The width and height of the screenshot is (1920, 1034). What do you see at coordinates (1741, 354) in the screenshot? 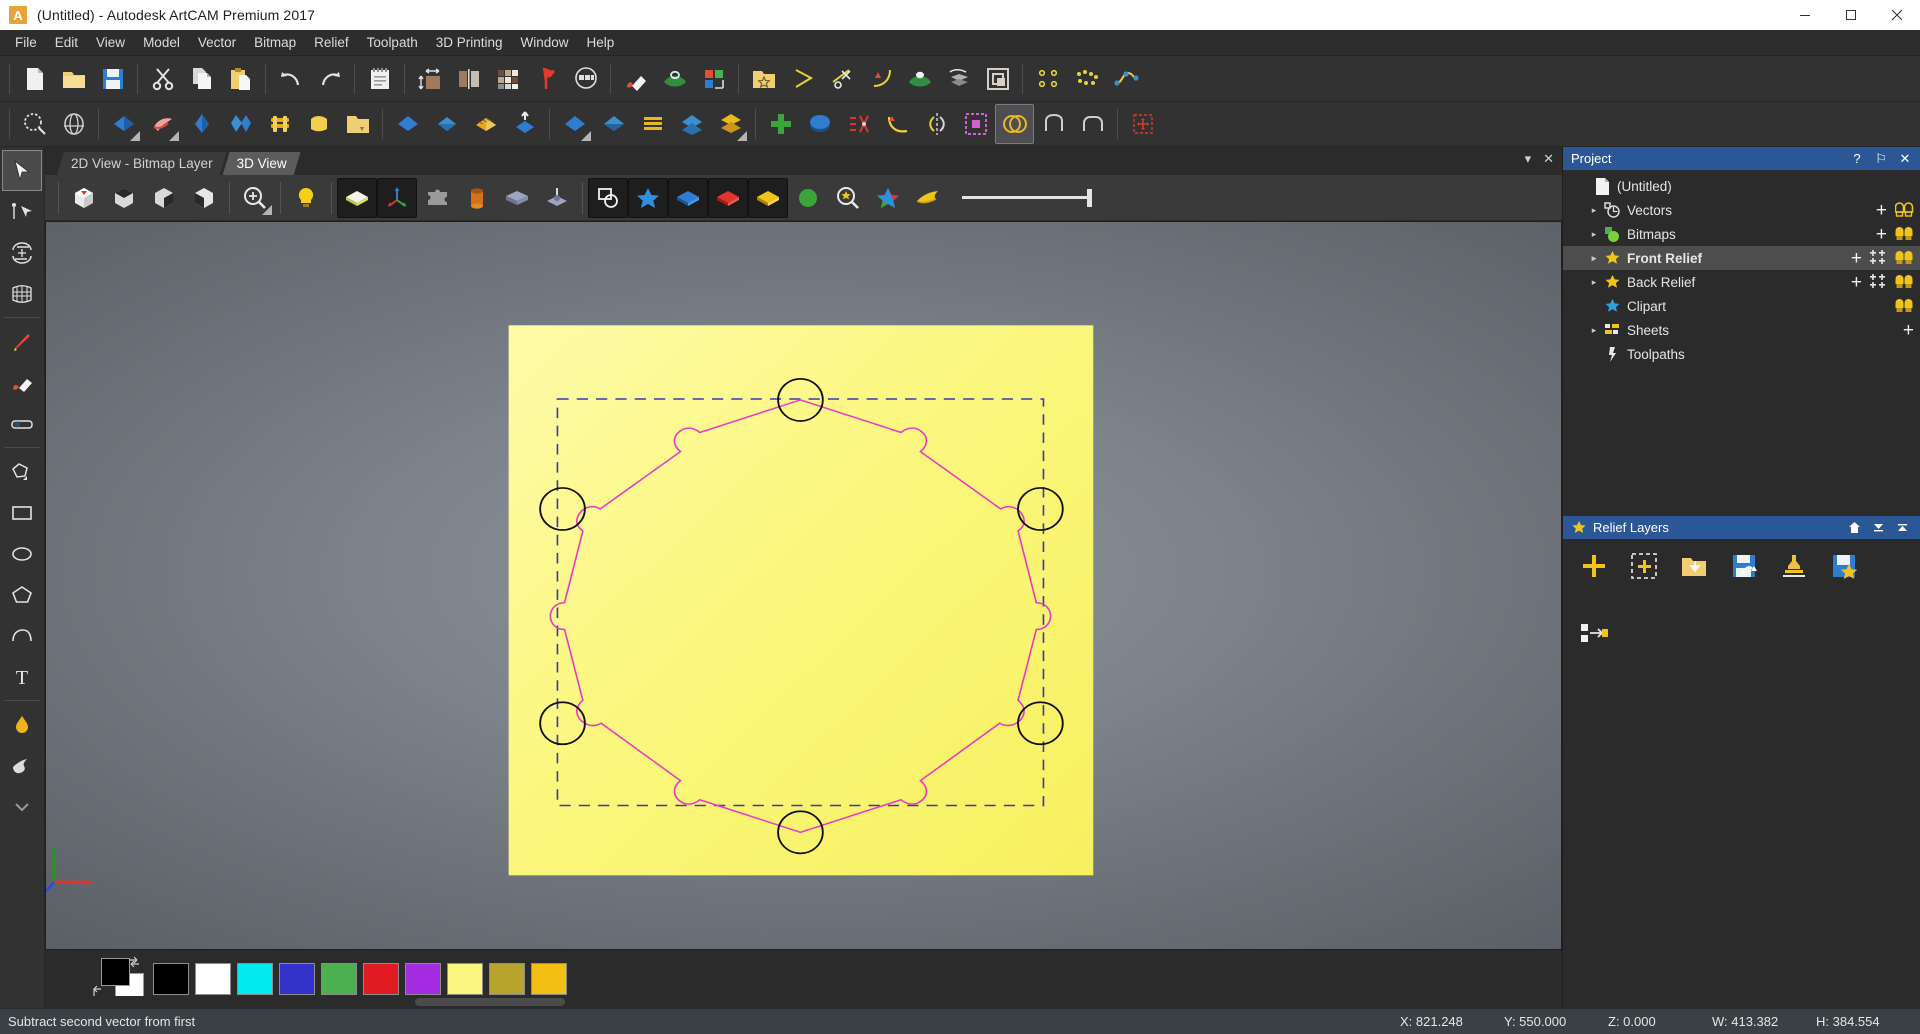
I see `tree-item-toolpaths: ▸ Toolpaths` at bounding box center [1741, 354].